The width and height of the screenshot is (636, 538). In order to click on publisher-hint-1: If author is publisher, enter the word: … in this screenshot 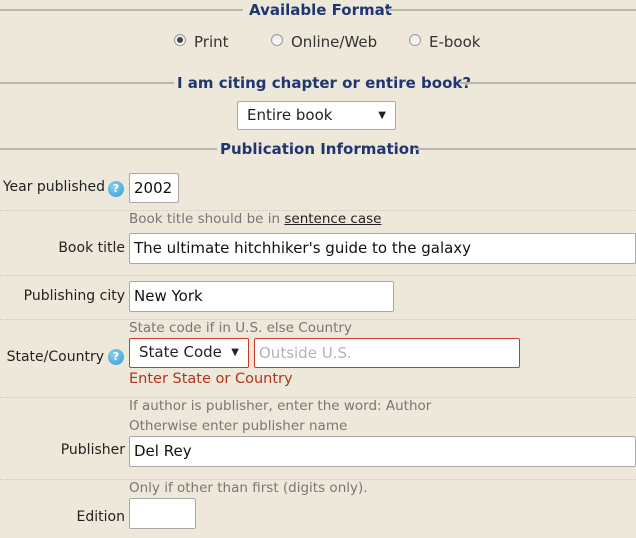, I will do `click(280, 406)`.